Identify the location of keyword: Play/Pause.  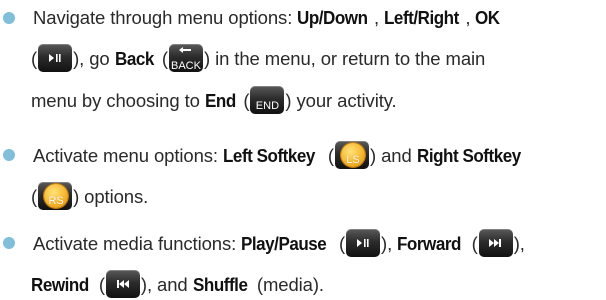
(284, 243).